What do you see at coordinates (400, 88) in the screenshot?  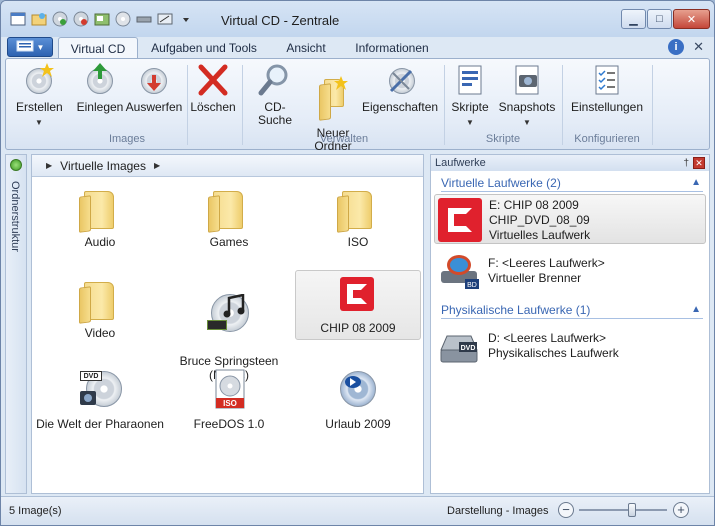 I see `eigenschaften-button: Eigenschaften` at bounding box center [400, 88].